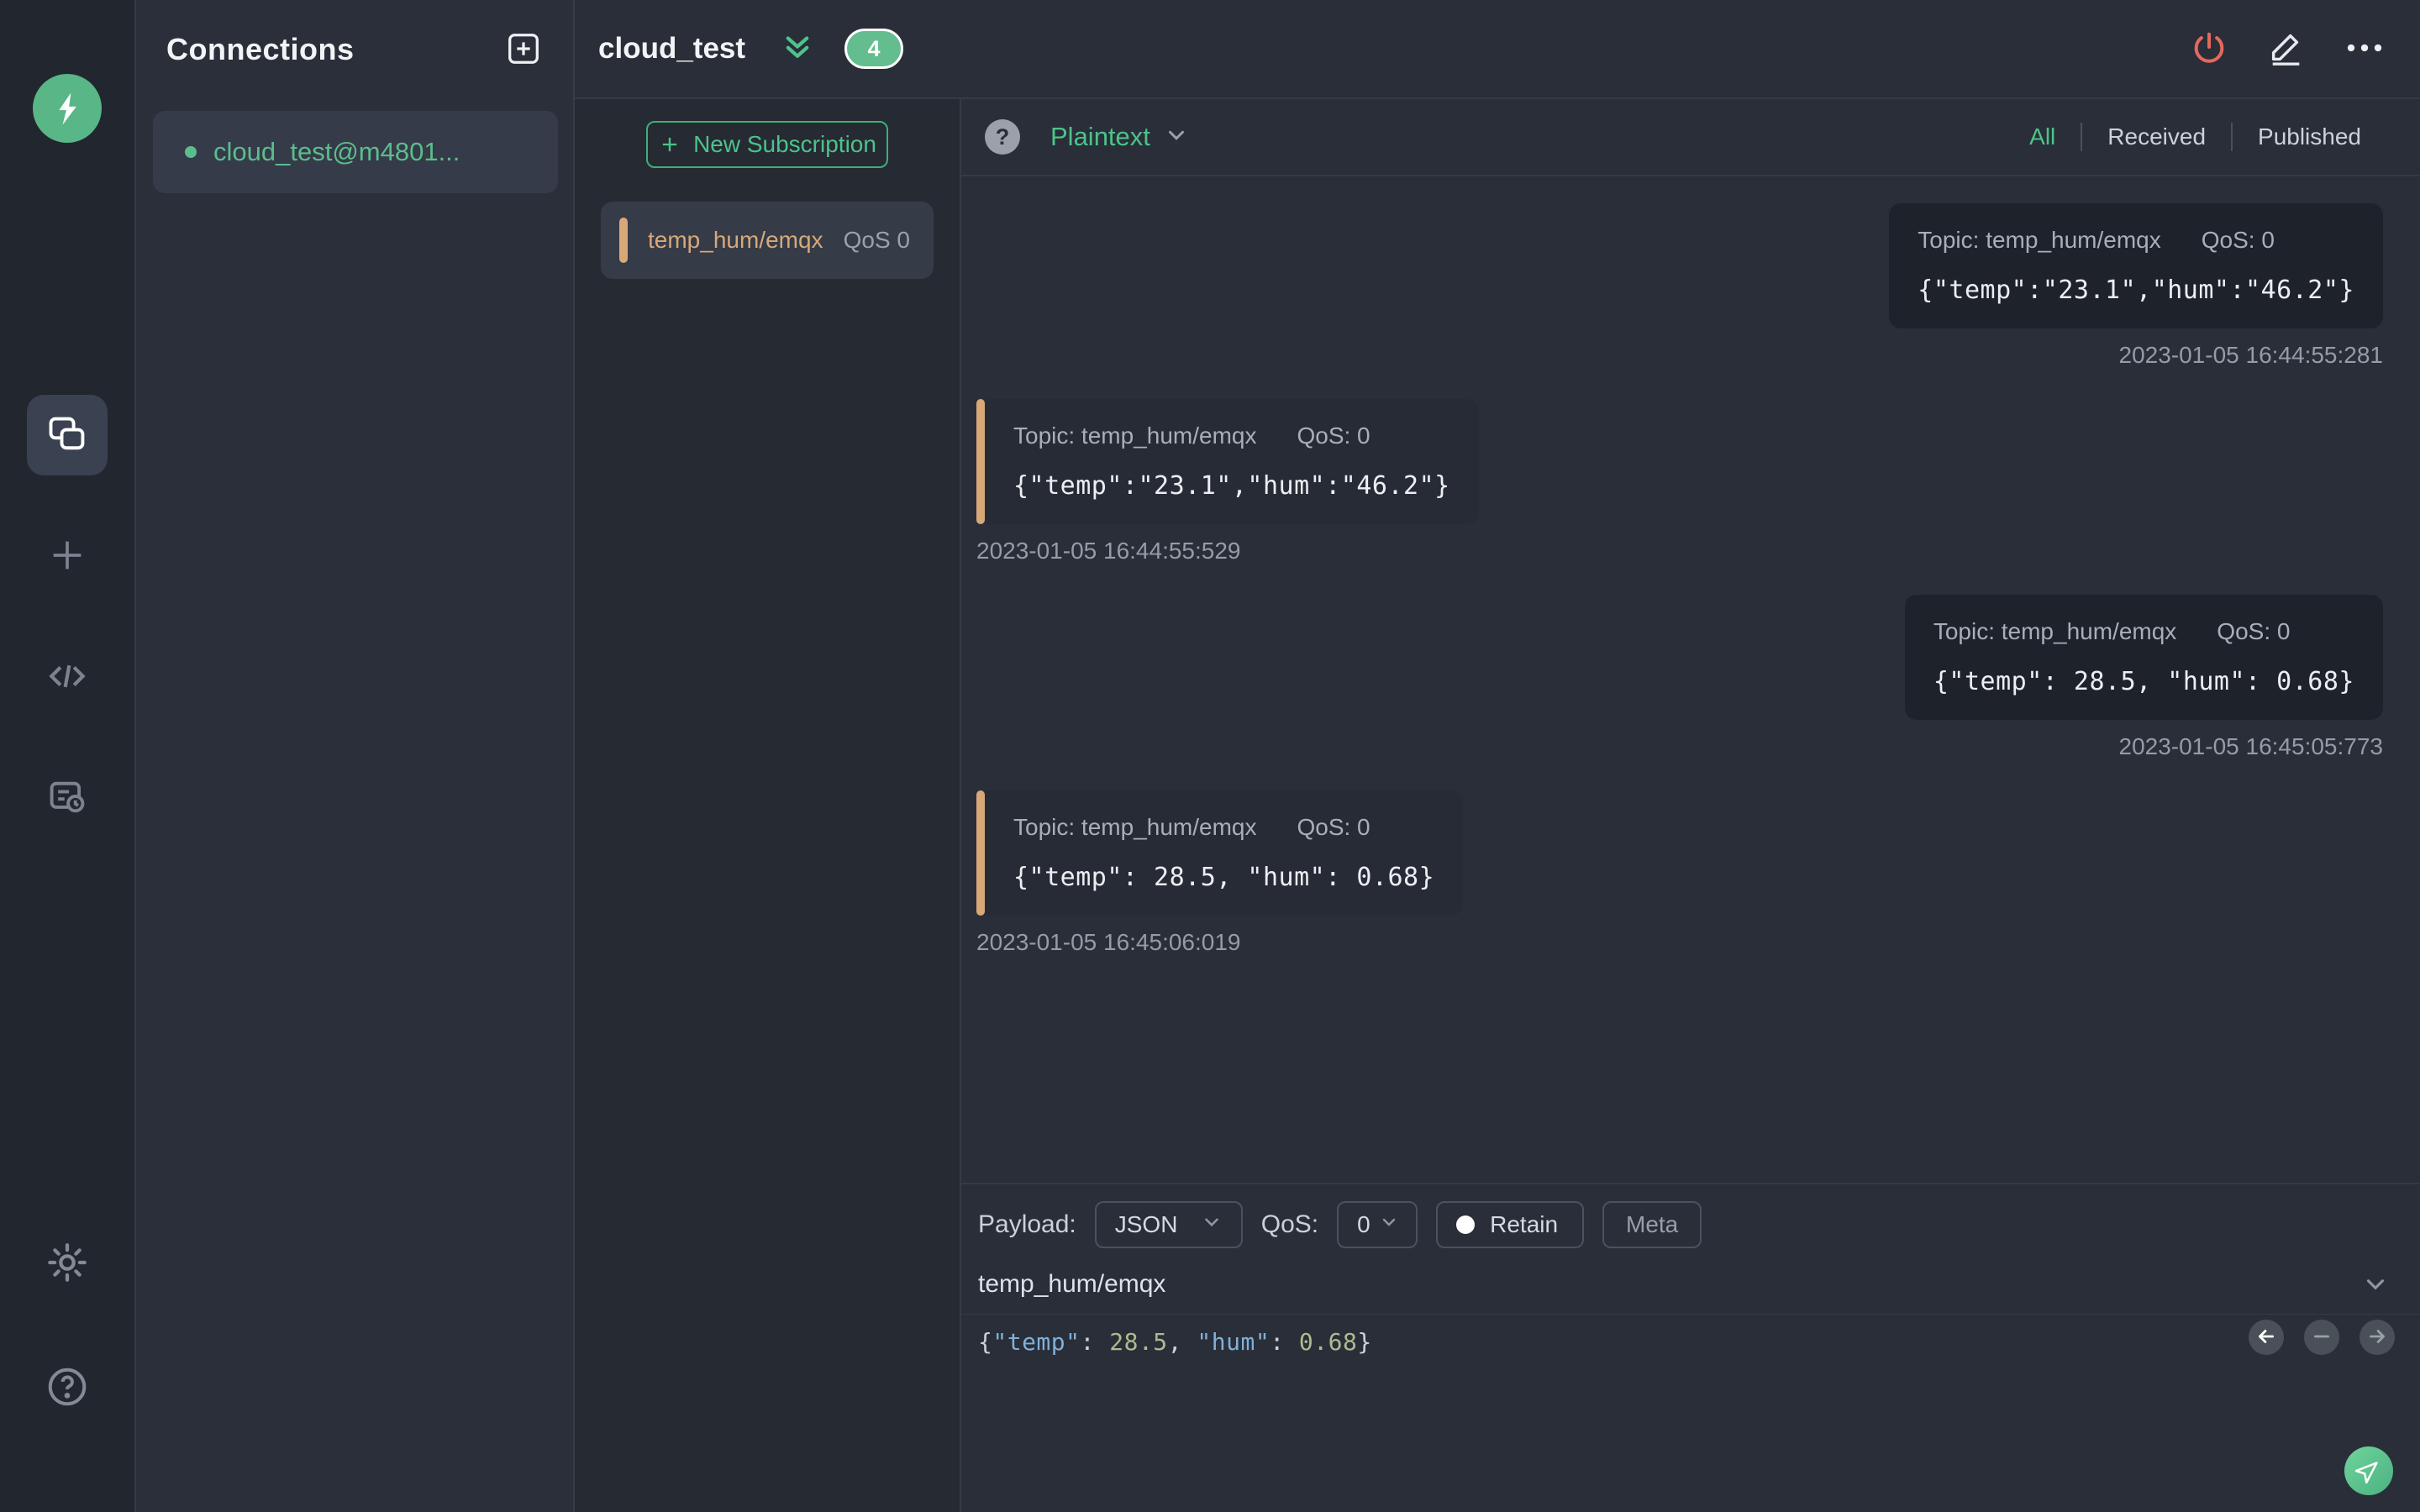 Image resolution: width=2420 pixels, height=1512 pixels. Describe the element at coordinates (1363, 1224) in the screenshot. I see `qos-value: 0` at that location.